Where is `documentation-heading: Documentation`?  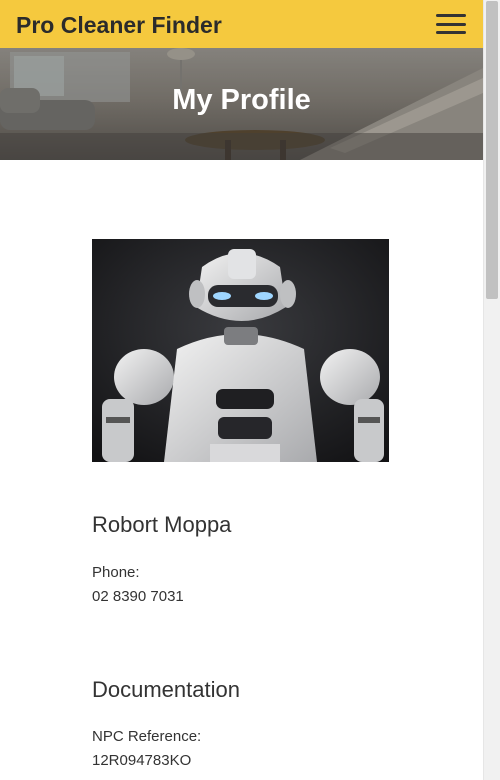 documentation-heading: Documentation is located at coordinates (166, 689).